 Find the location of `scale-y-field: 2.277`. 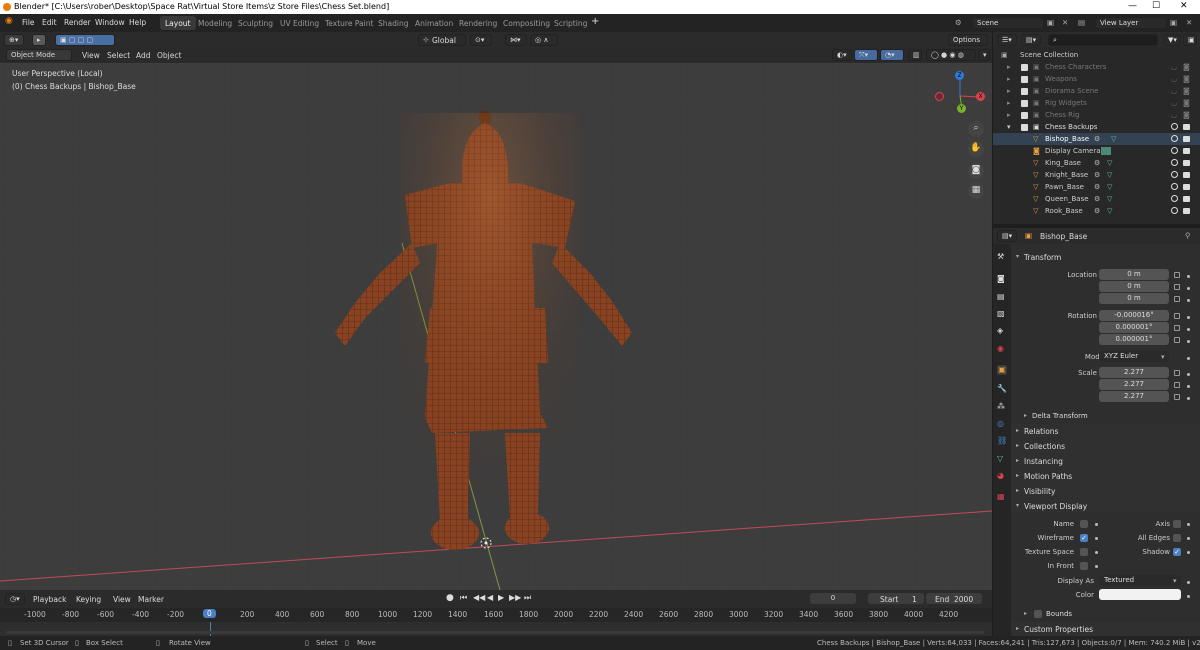

scale-y-field: 2.277 is located at coordinates (1134, 384).